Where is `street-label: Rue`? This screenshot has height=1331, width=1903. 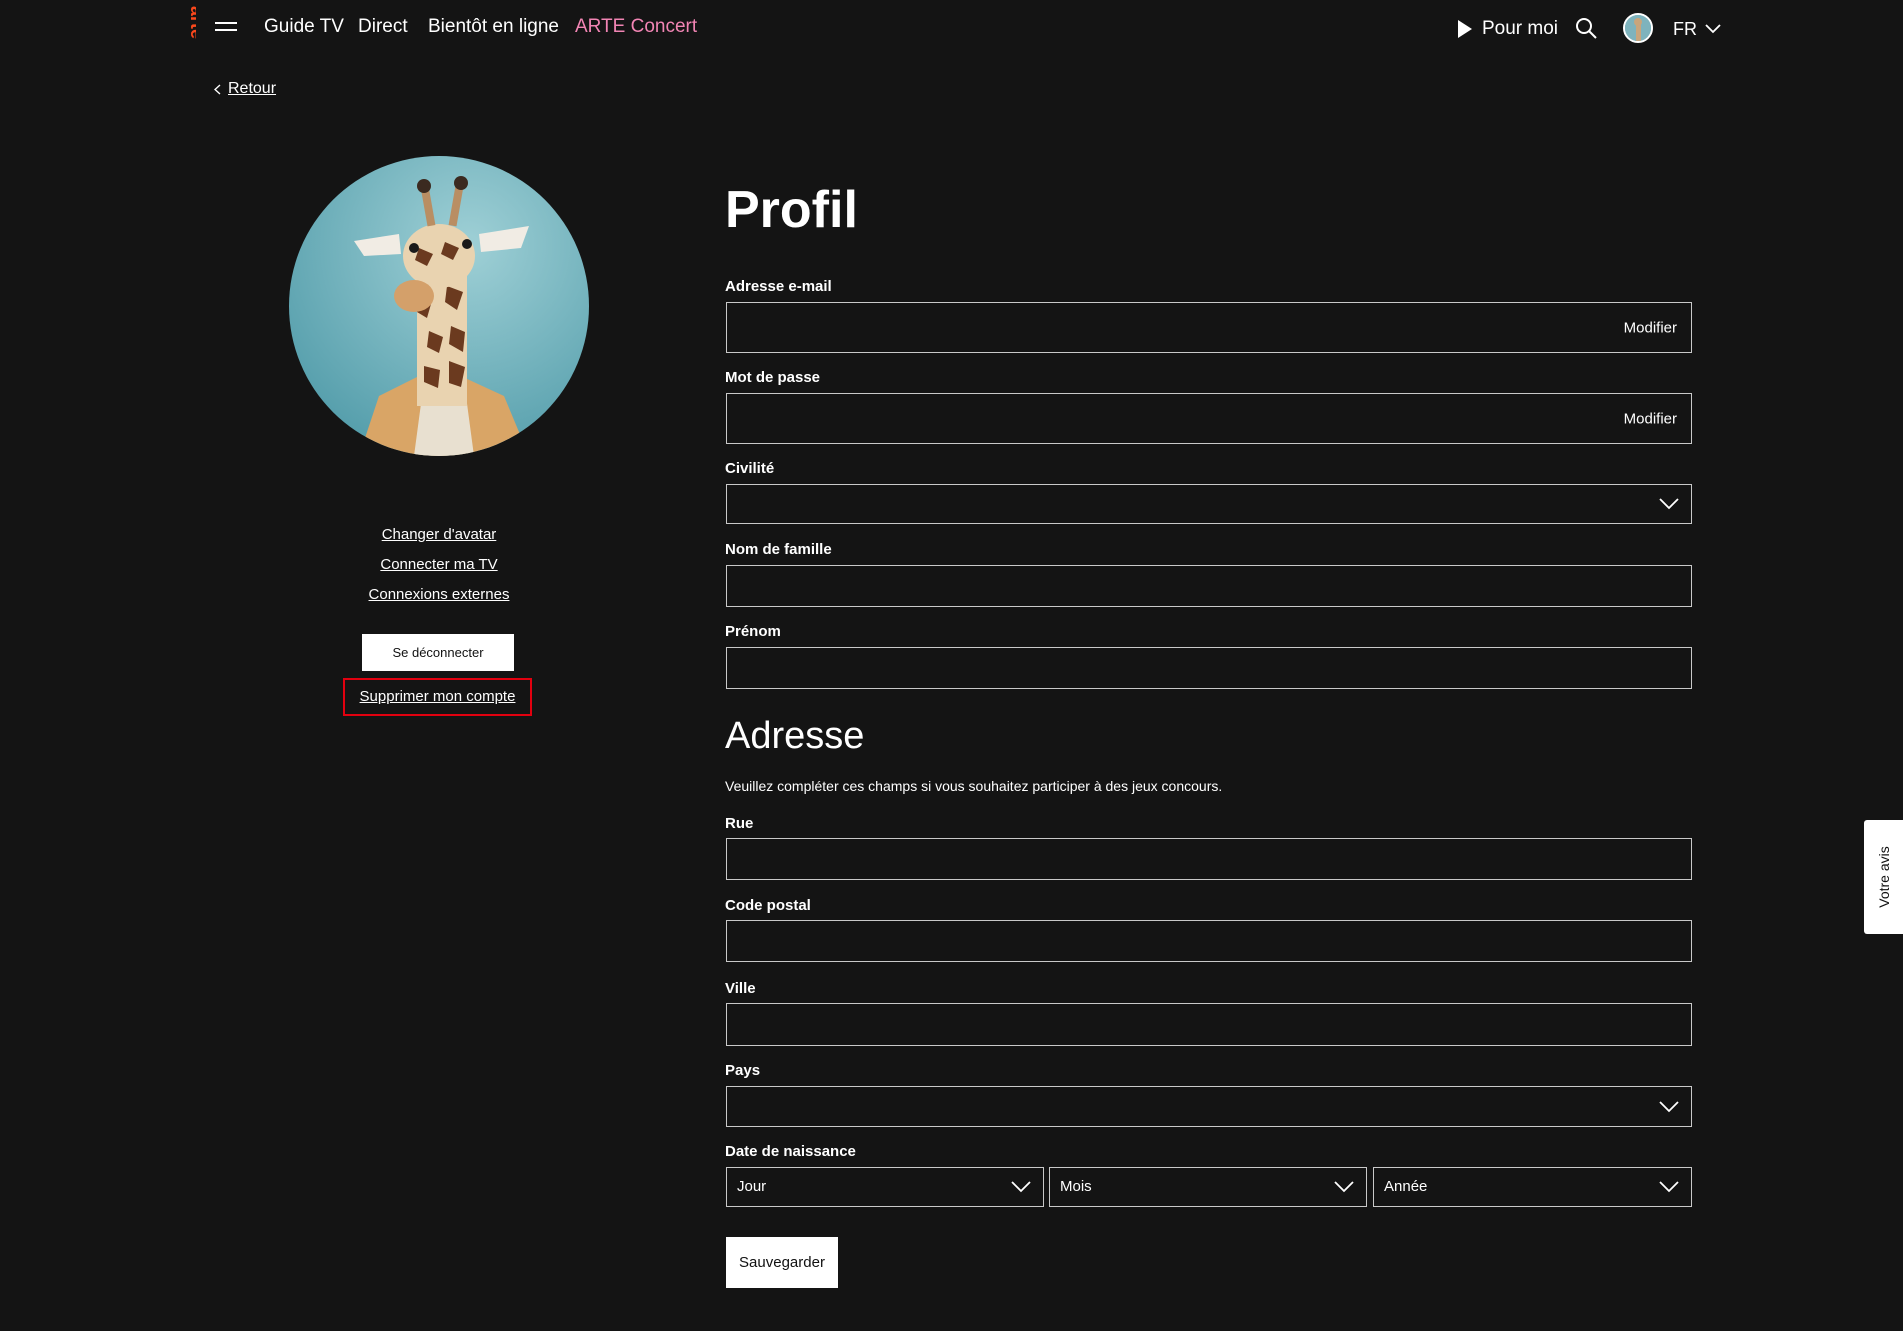
street-label: Rue is located at coordinates (739, 823).